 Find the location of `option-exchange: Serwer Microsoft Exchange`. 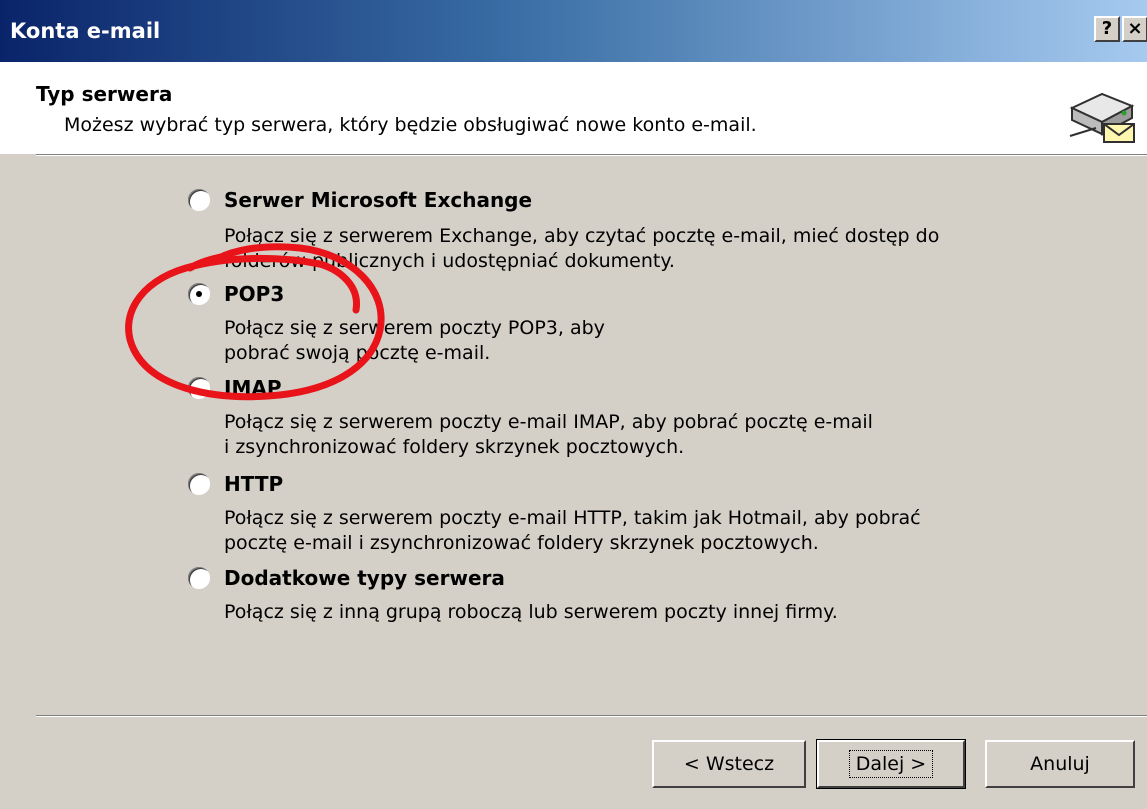

option-exchange: Serwer Microsoft Exchange is located at coordinates (360, 200).